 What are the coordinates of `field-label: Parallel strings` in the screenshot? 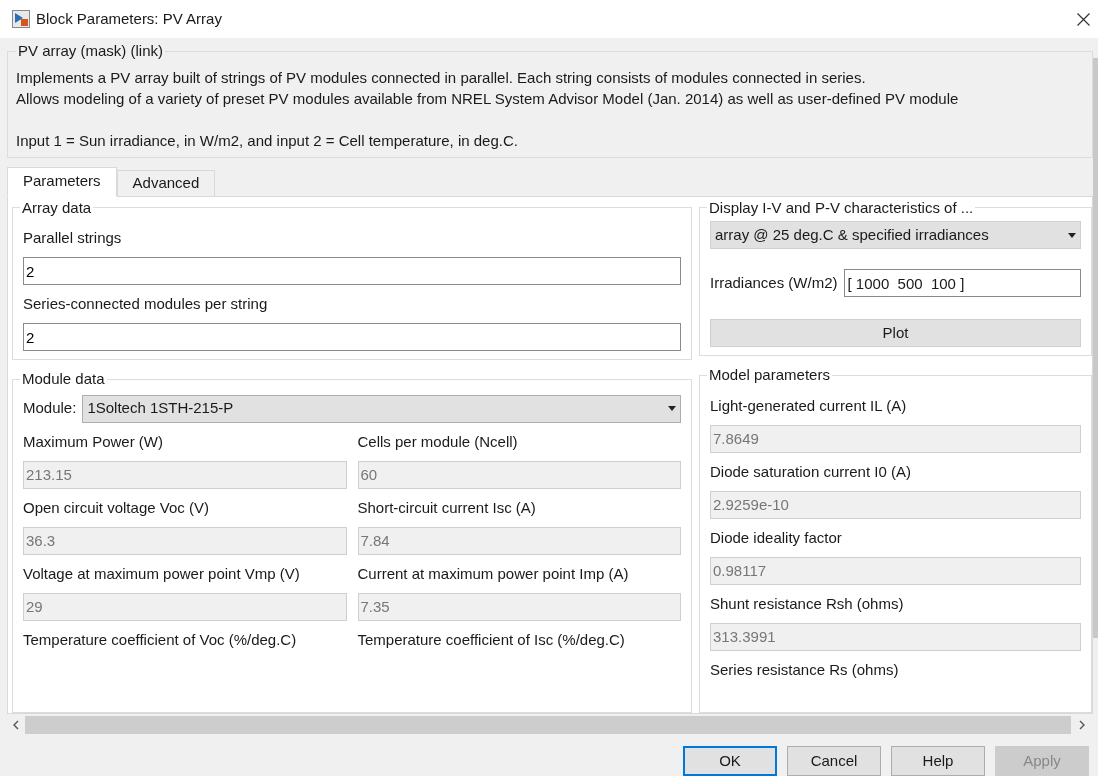 It's located at (73, 238).